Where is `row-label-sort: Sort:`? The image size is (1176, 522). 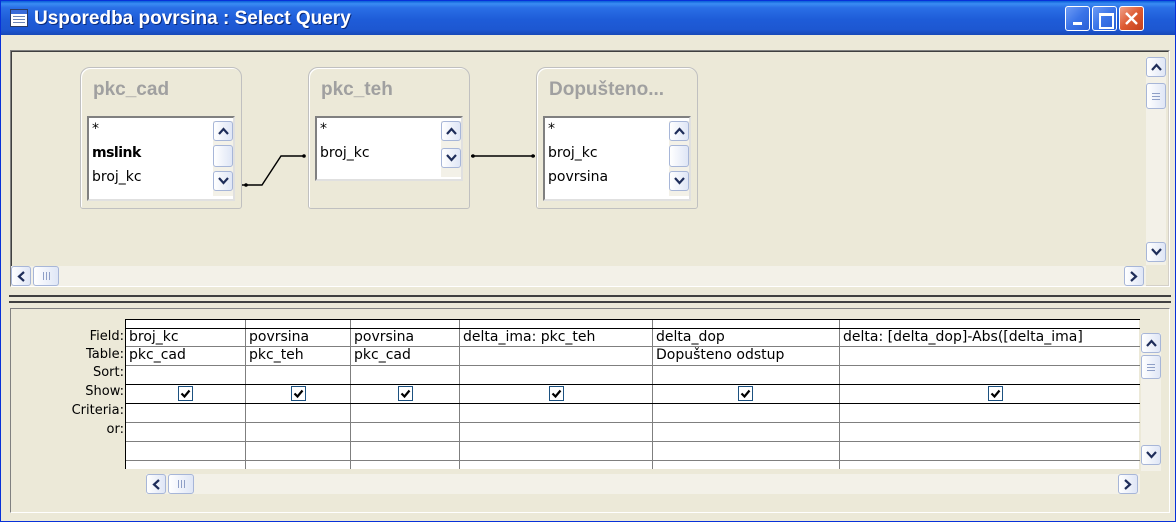 row-label-sort: Sort: is located at coordinates (108, 372).